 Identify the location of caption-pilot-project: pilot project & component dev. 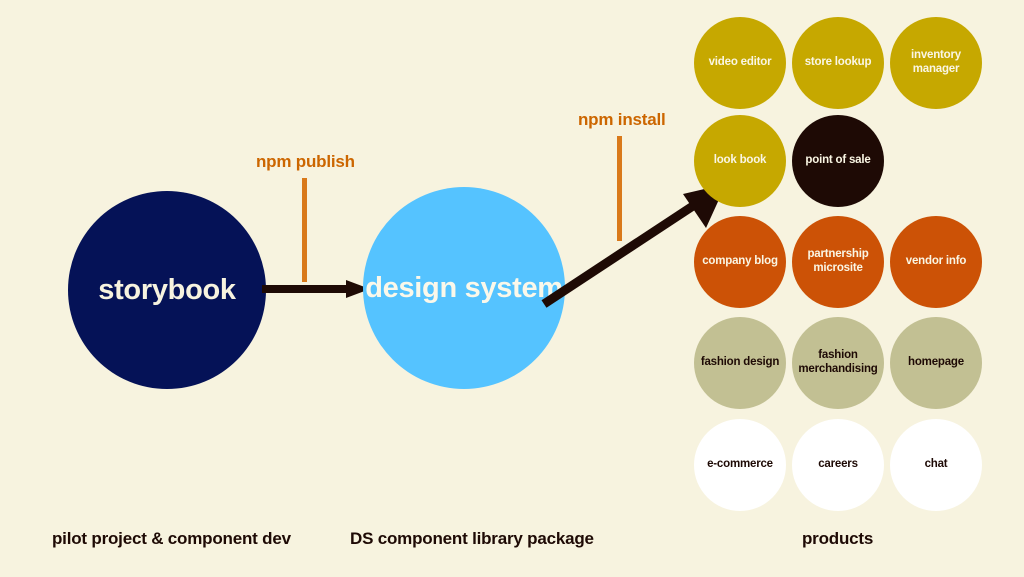
(171, 538).